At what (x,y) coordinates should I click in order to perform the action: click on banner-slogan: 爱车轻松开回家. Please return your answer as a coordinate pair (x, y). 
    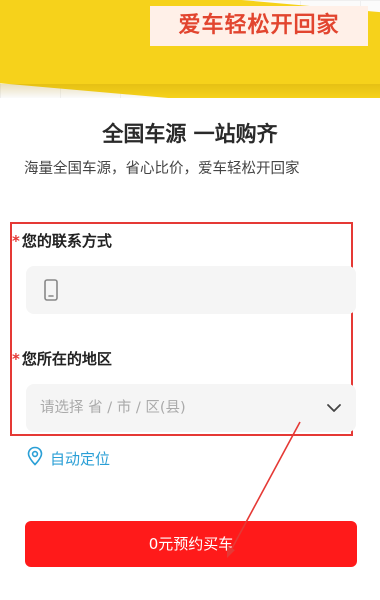
    Looking at the image, I should click on (259, 26).